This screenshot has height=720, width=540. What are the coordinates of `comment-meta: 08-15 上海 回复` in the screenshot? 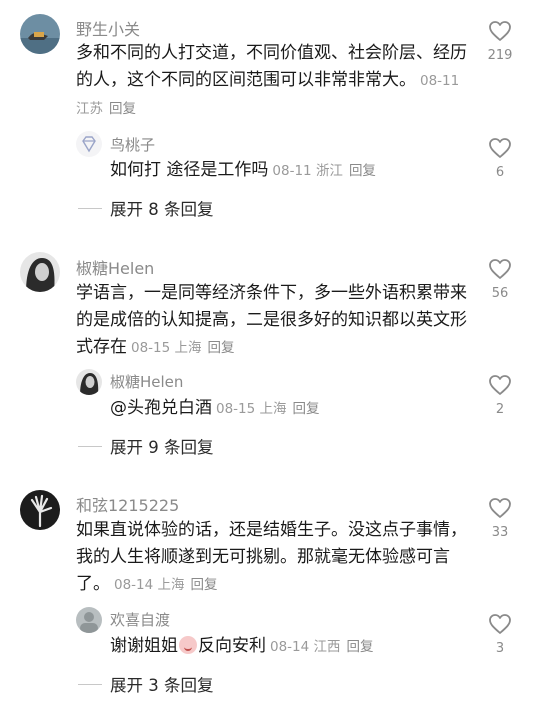 It's located at (183, 348).